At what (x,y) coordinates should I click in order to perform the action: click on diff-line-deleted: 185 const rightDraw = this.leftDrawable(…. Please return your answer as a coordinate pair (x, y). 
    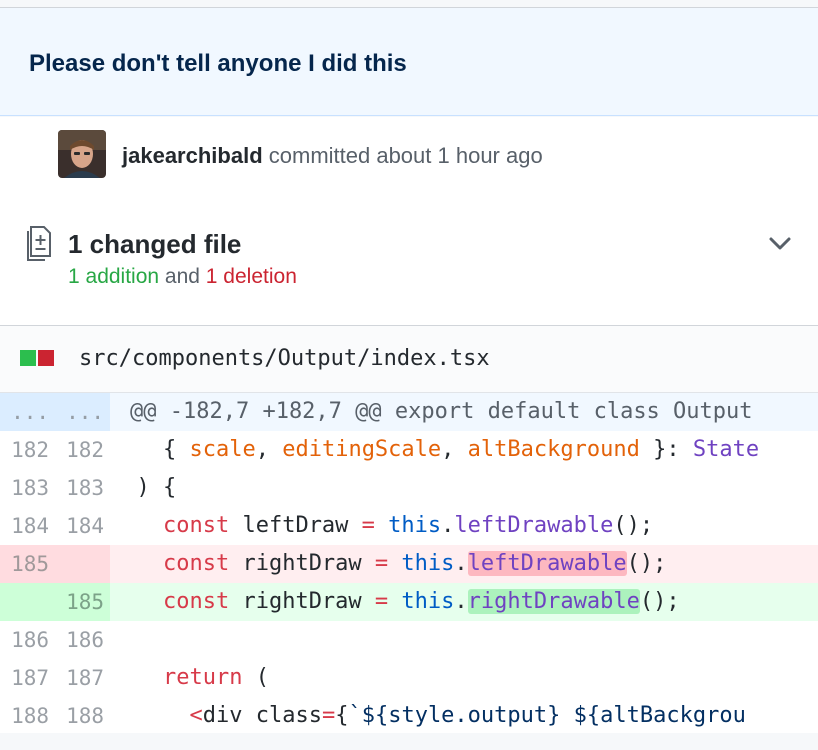
    Looking at the image, I should click on (409, 564).